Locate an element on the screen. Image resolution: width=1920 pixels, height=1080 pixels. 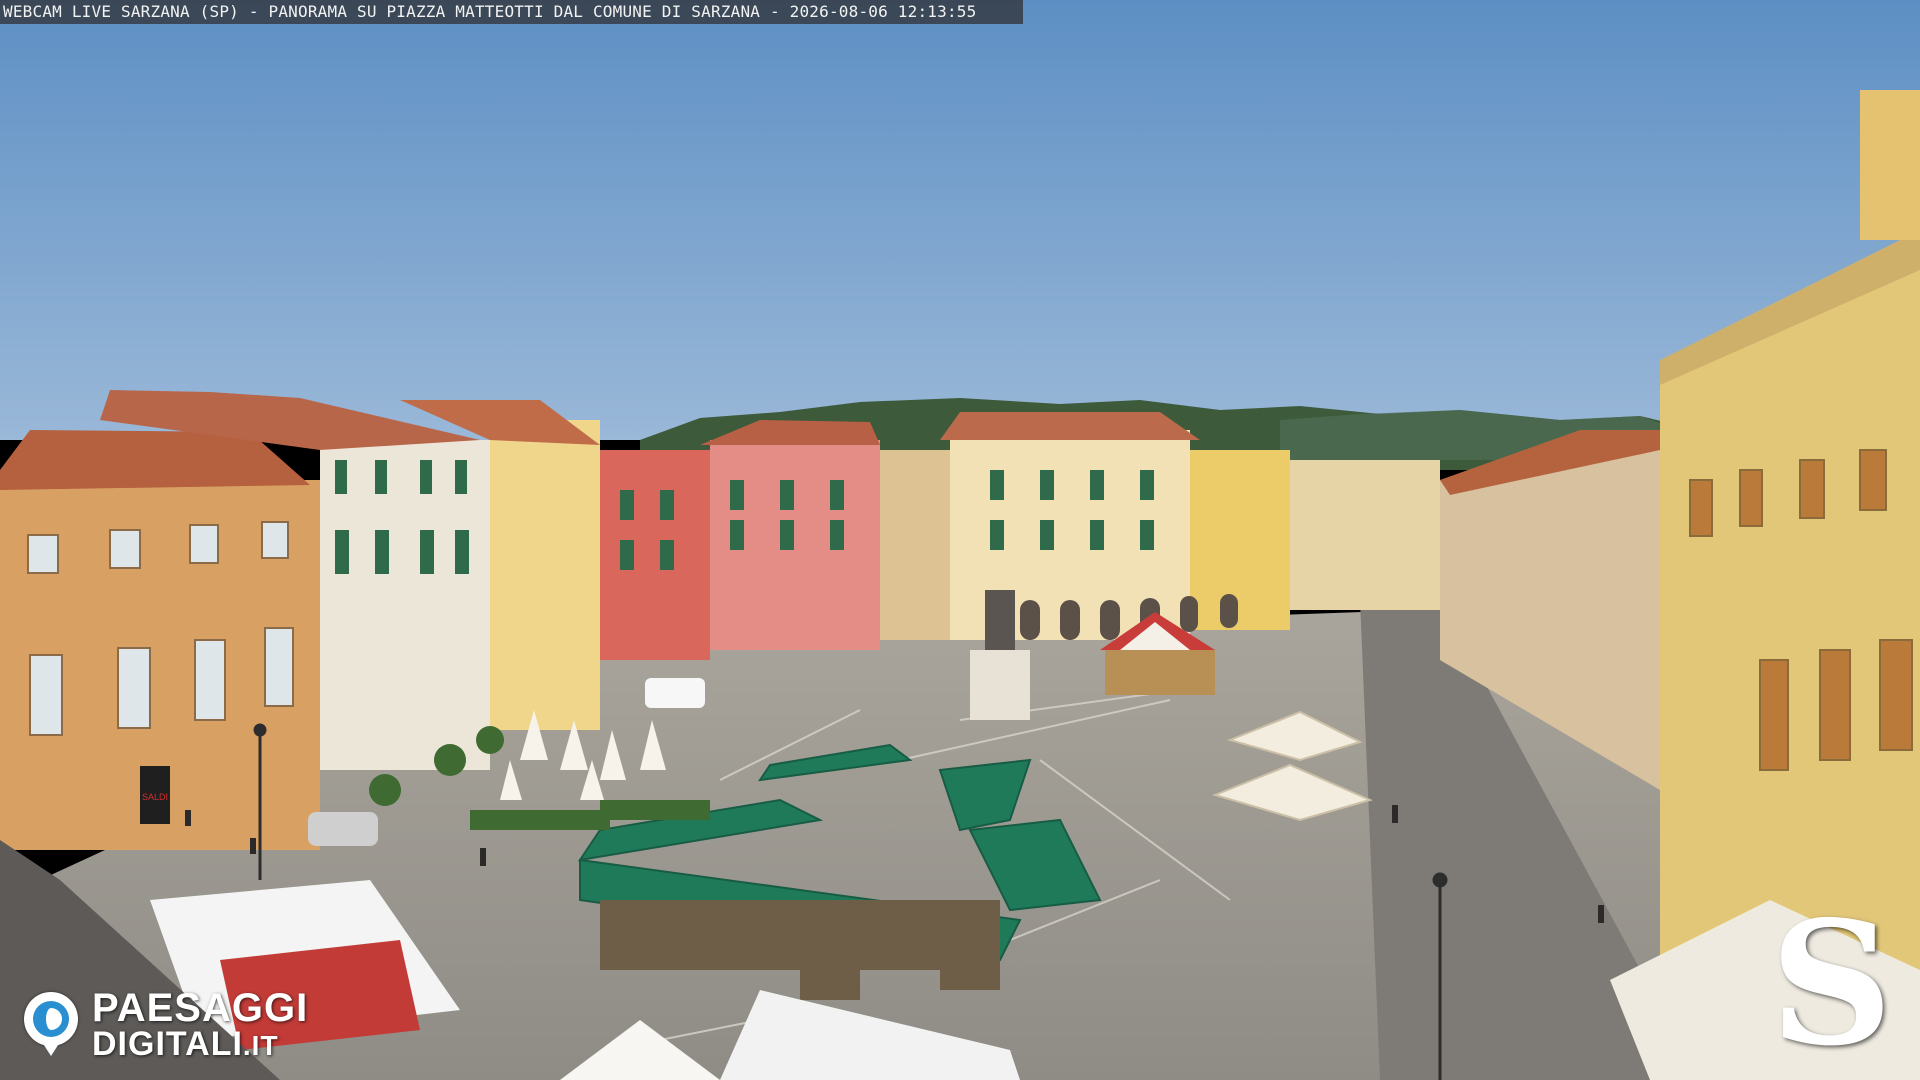
location-pin-icon is located at coordinates (51, 1019).